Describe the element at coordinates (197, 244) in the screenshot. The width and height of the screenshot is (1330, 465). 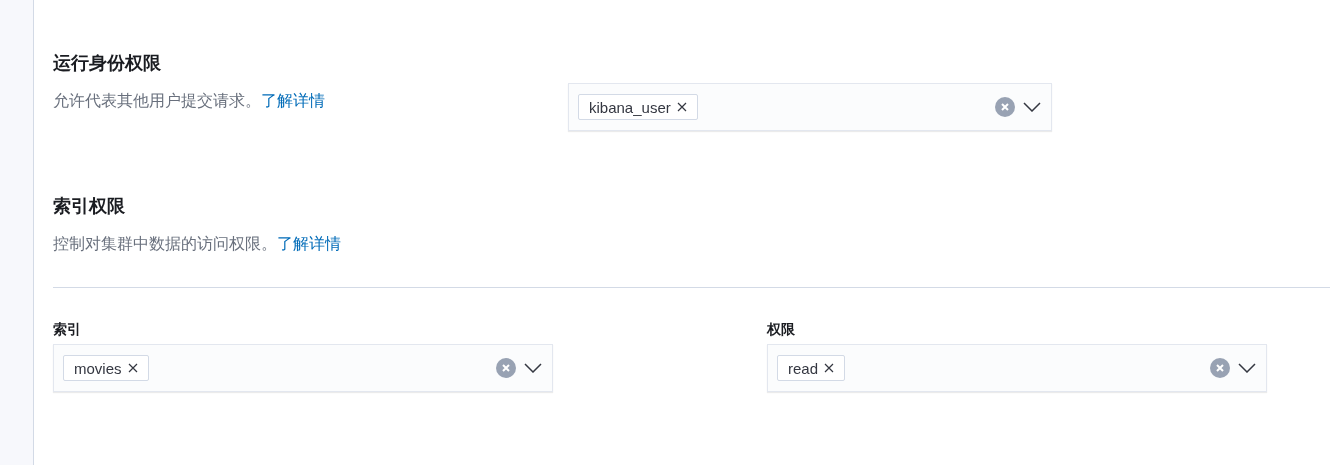
I see `section-description: 控制对集群中数据的访问权限。了解详情` at that location.